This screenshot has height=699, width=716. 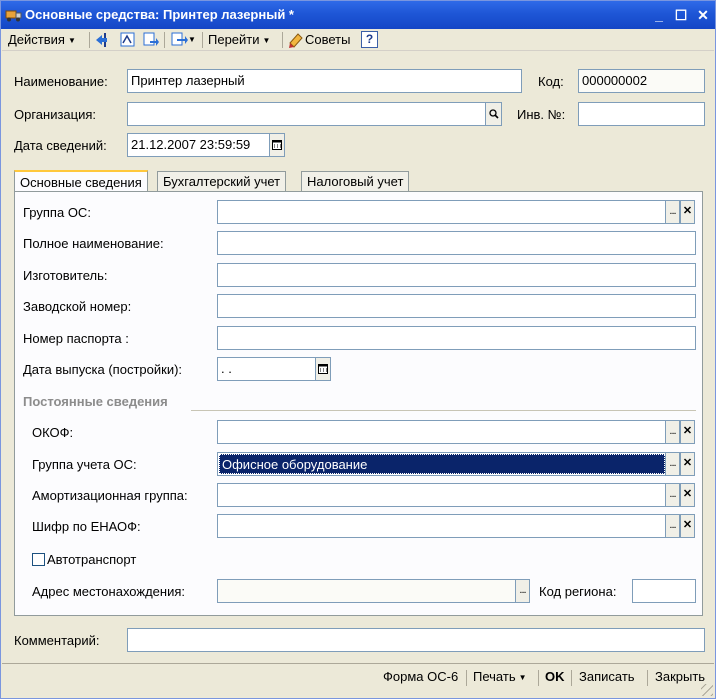 What do you see at coordinates (38, 559) in the screenshot?
I see `vehicle-checkbox` at bounding box center [38, 559].